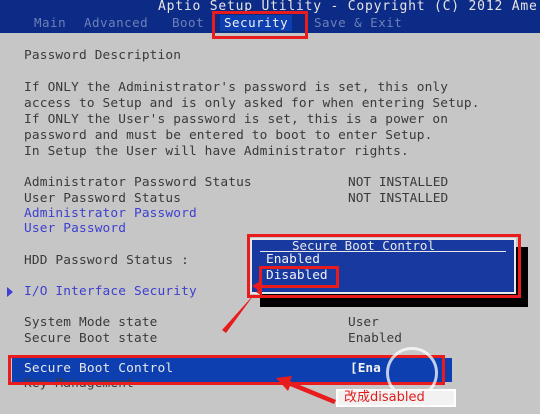  Describe the element at coordinates (306, 390) in the screenshot. I see `arrow-left-icon` at that location.